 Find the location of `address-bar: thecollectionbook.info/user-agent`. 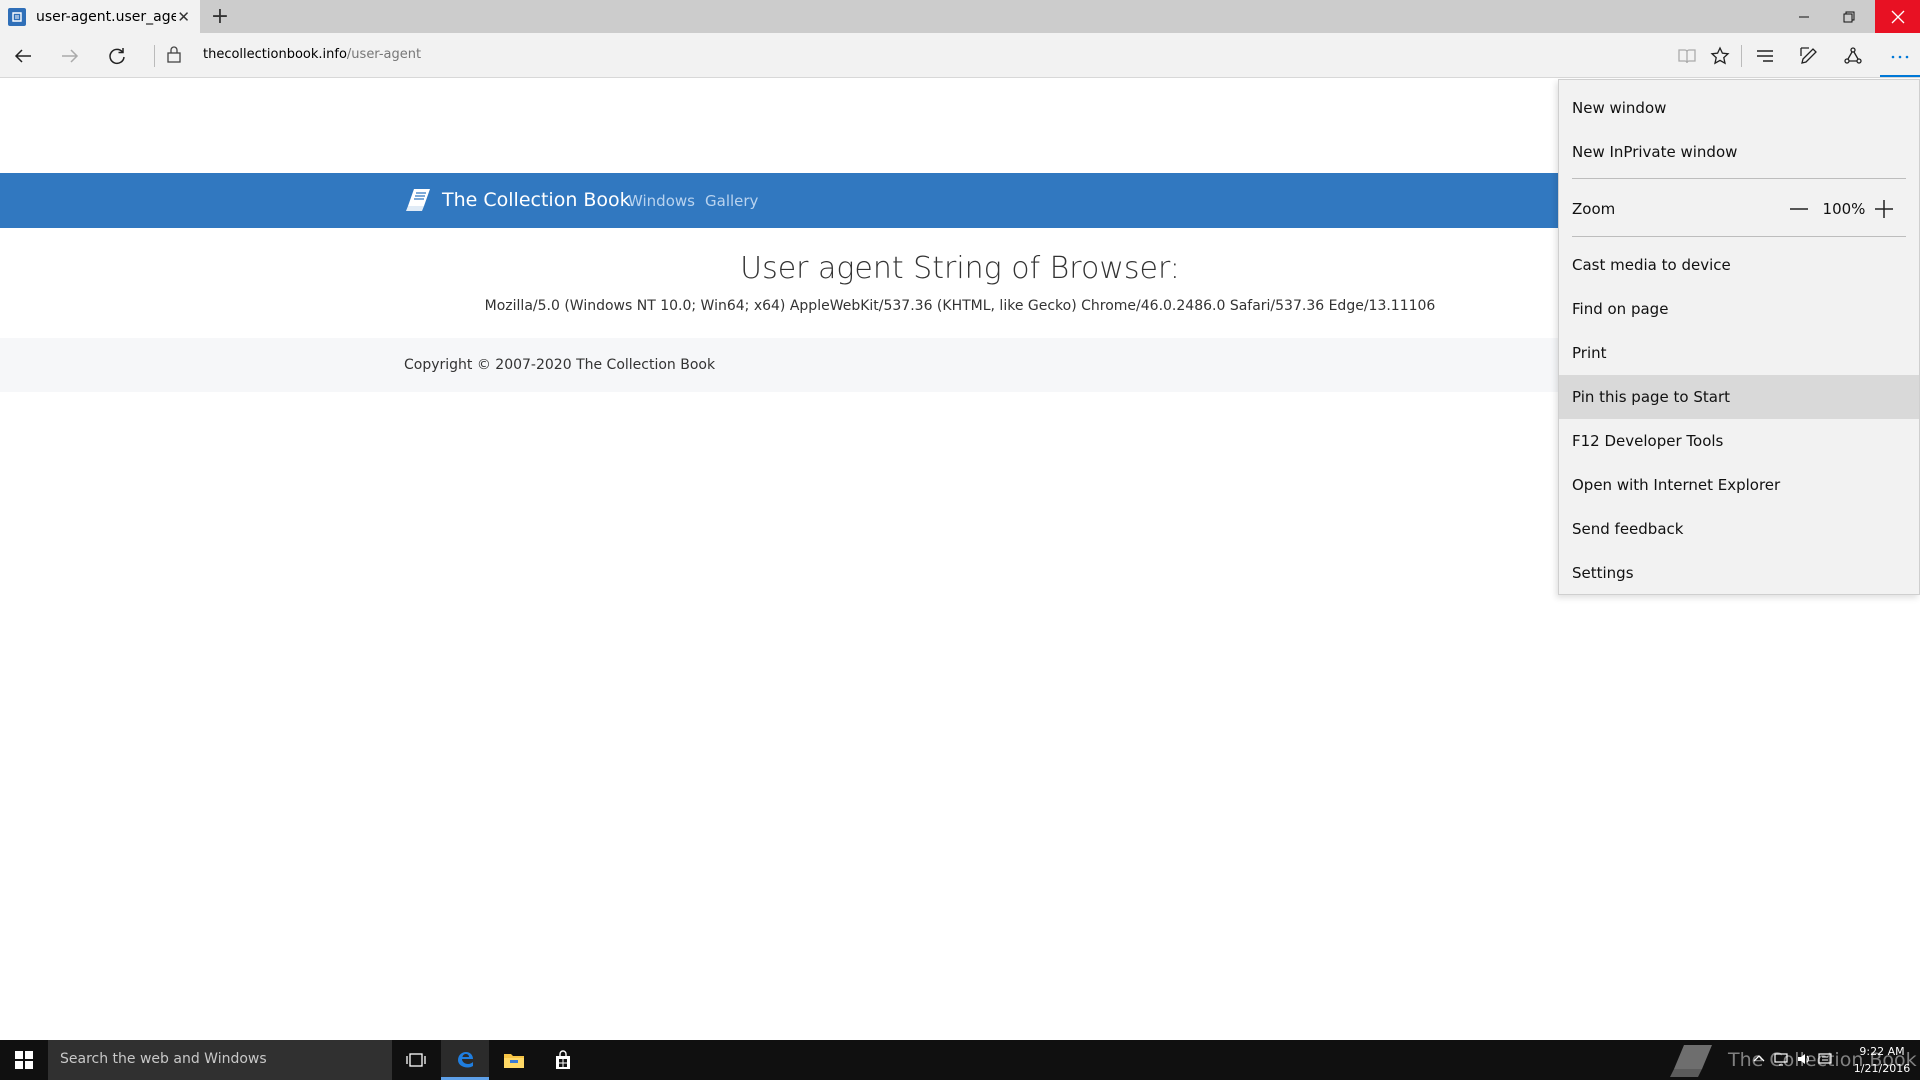

address-bar: thecollectionbook.info/user-agent is located at coordinates (312, 54).